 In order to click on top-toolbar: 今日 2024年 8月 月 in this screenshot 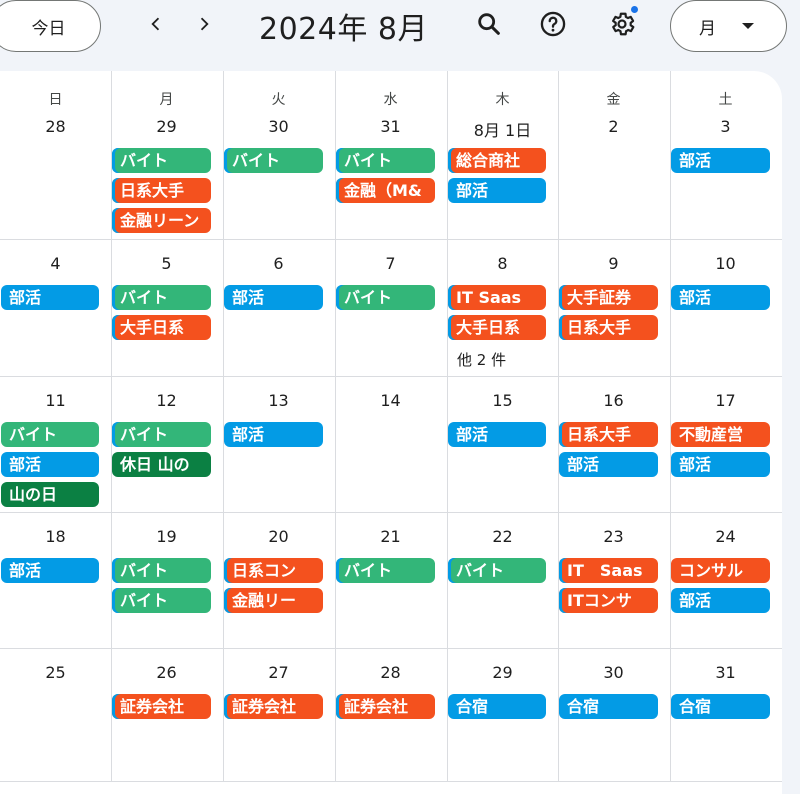, I will do `click(400, 31)`.